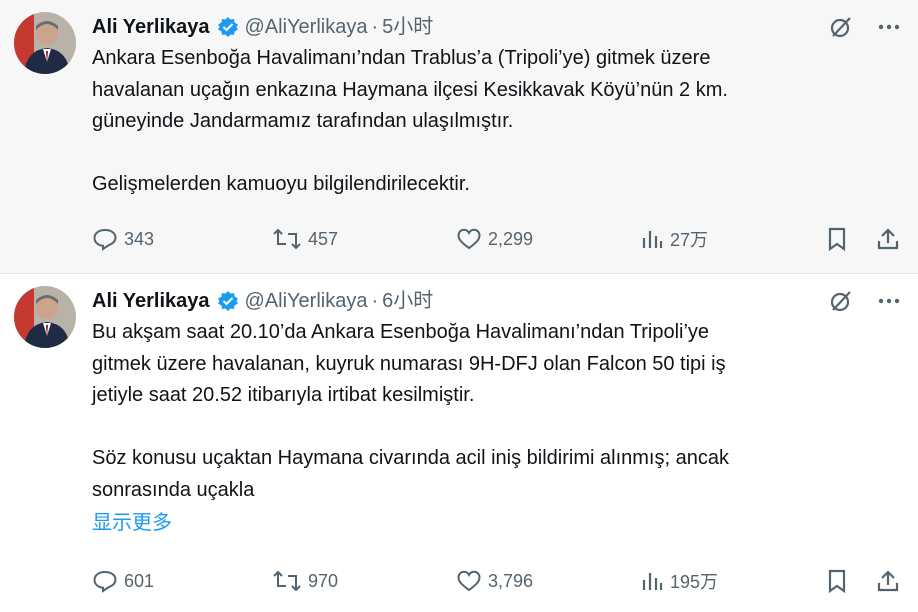  Describe the element at coordinates (689, 240) in the screenshot. I see `views-count: 27万` at that location.